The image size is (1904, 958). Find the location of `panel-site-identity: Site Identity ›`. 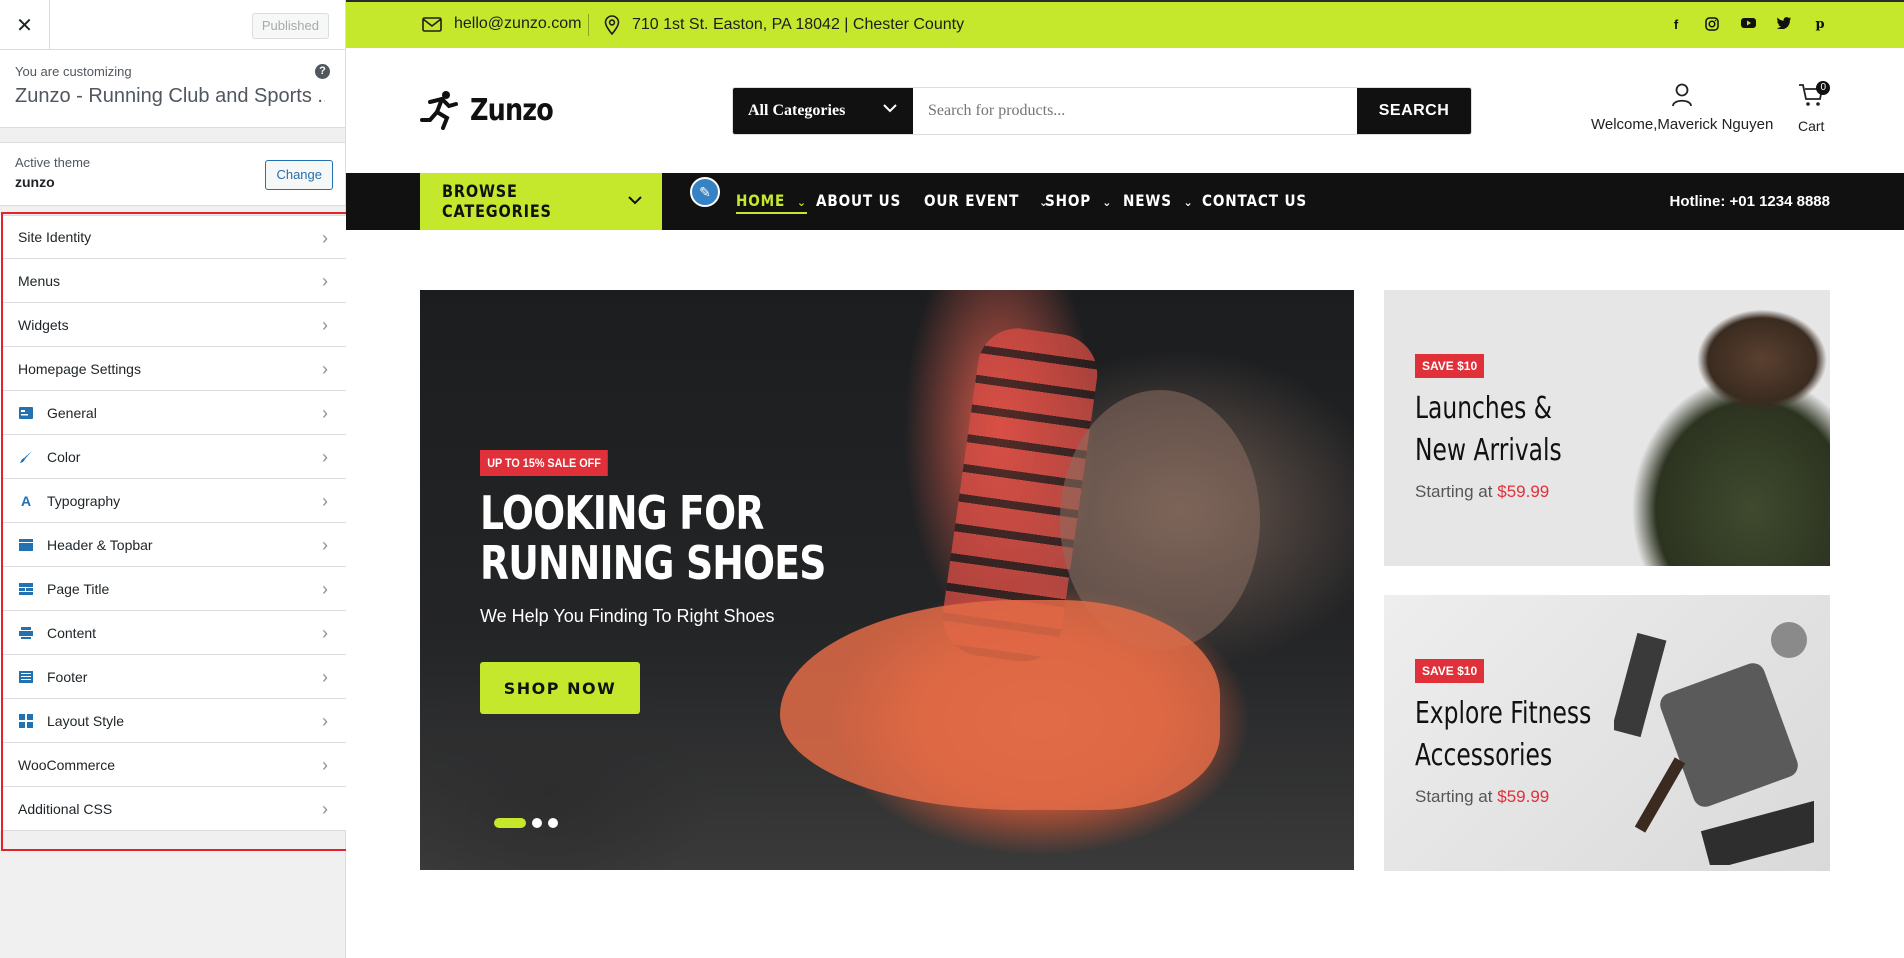

panel-site-identity: Site Identity › is located at coordinates (173, 237).